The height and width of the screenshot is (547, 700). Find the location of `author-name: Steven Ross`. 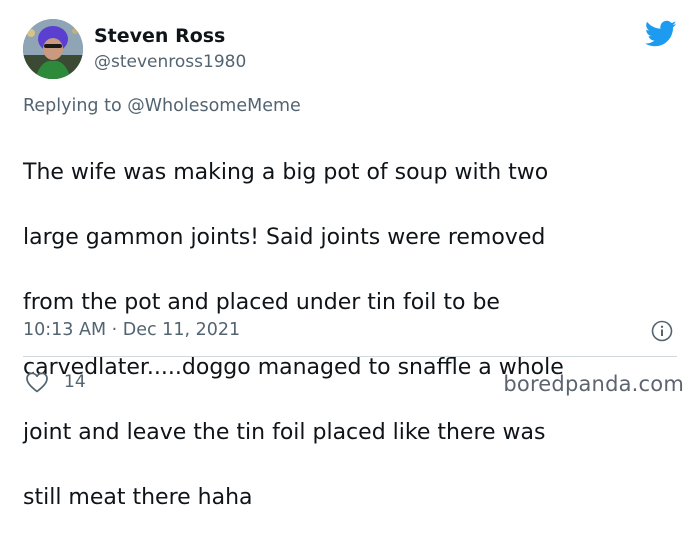

author-name: Steven Ross is located at coordinates (159, 36).